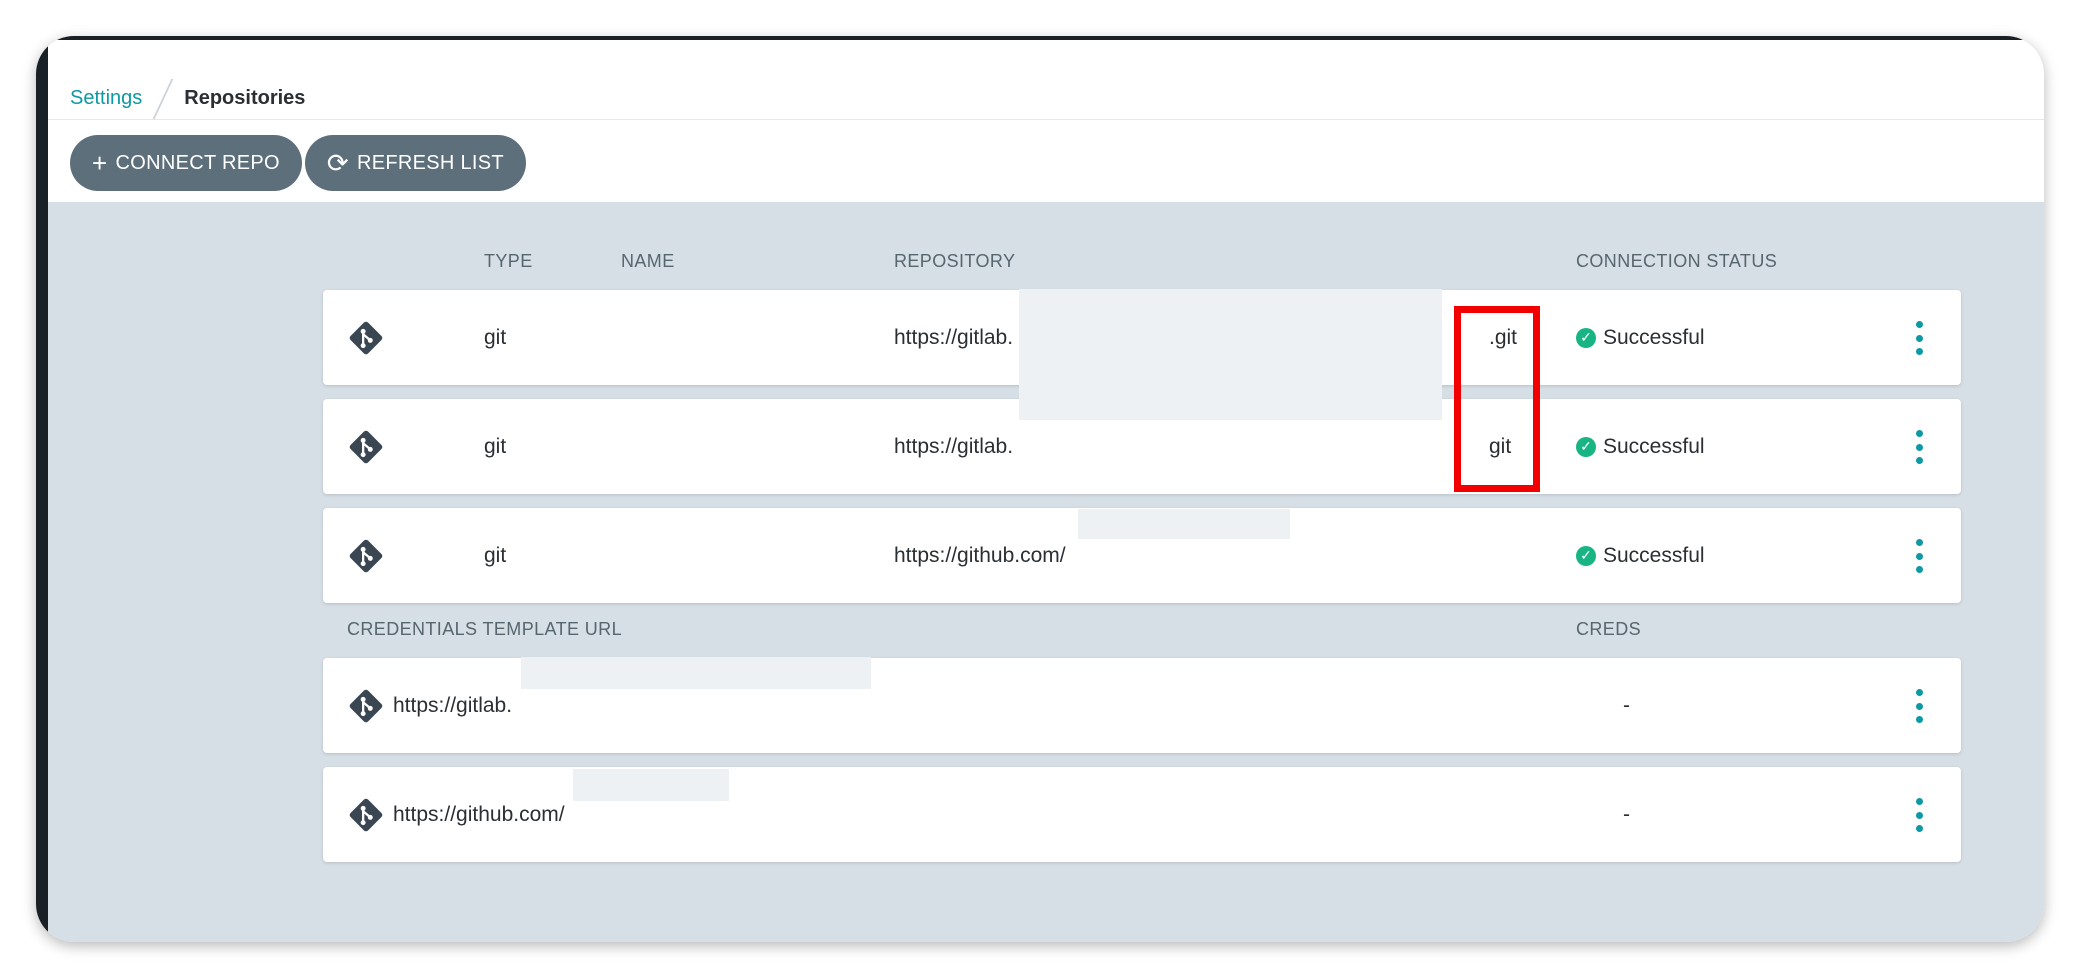 This screenshot has height=978, width=2080. Describe the element at coordinates (484, 629) in the screenshot. I see `header-credentials-template-url: CREDENTIALS TEMPLATE URL` at that location.